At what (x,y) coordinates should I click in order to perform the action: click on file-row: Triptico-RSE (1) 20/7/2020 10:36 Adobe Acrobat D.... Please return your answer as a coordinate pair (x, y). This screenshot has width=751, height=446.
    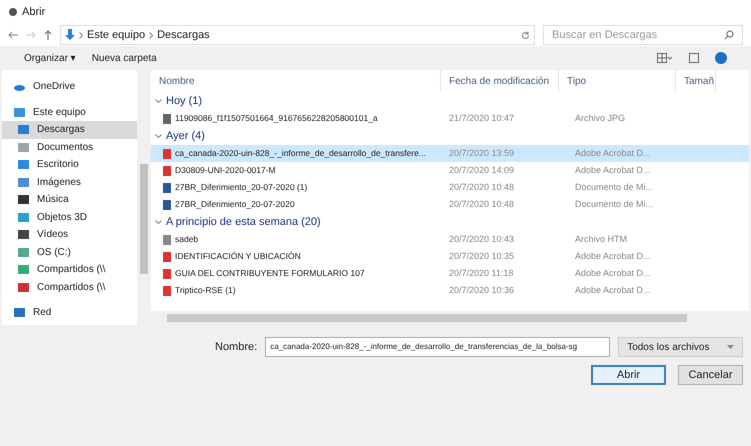
    Looking at the image, I should click on (450, 290).